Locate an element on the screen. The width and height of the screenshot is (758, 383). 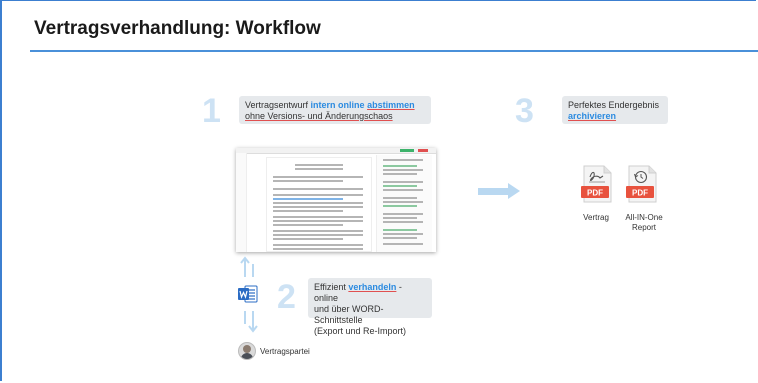
contract-party-label: Vertragspartei is located at coordinates (285, 351).